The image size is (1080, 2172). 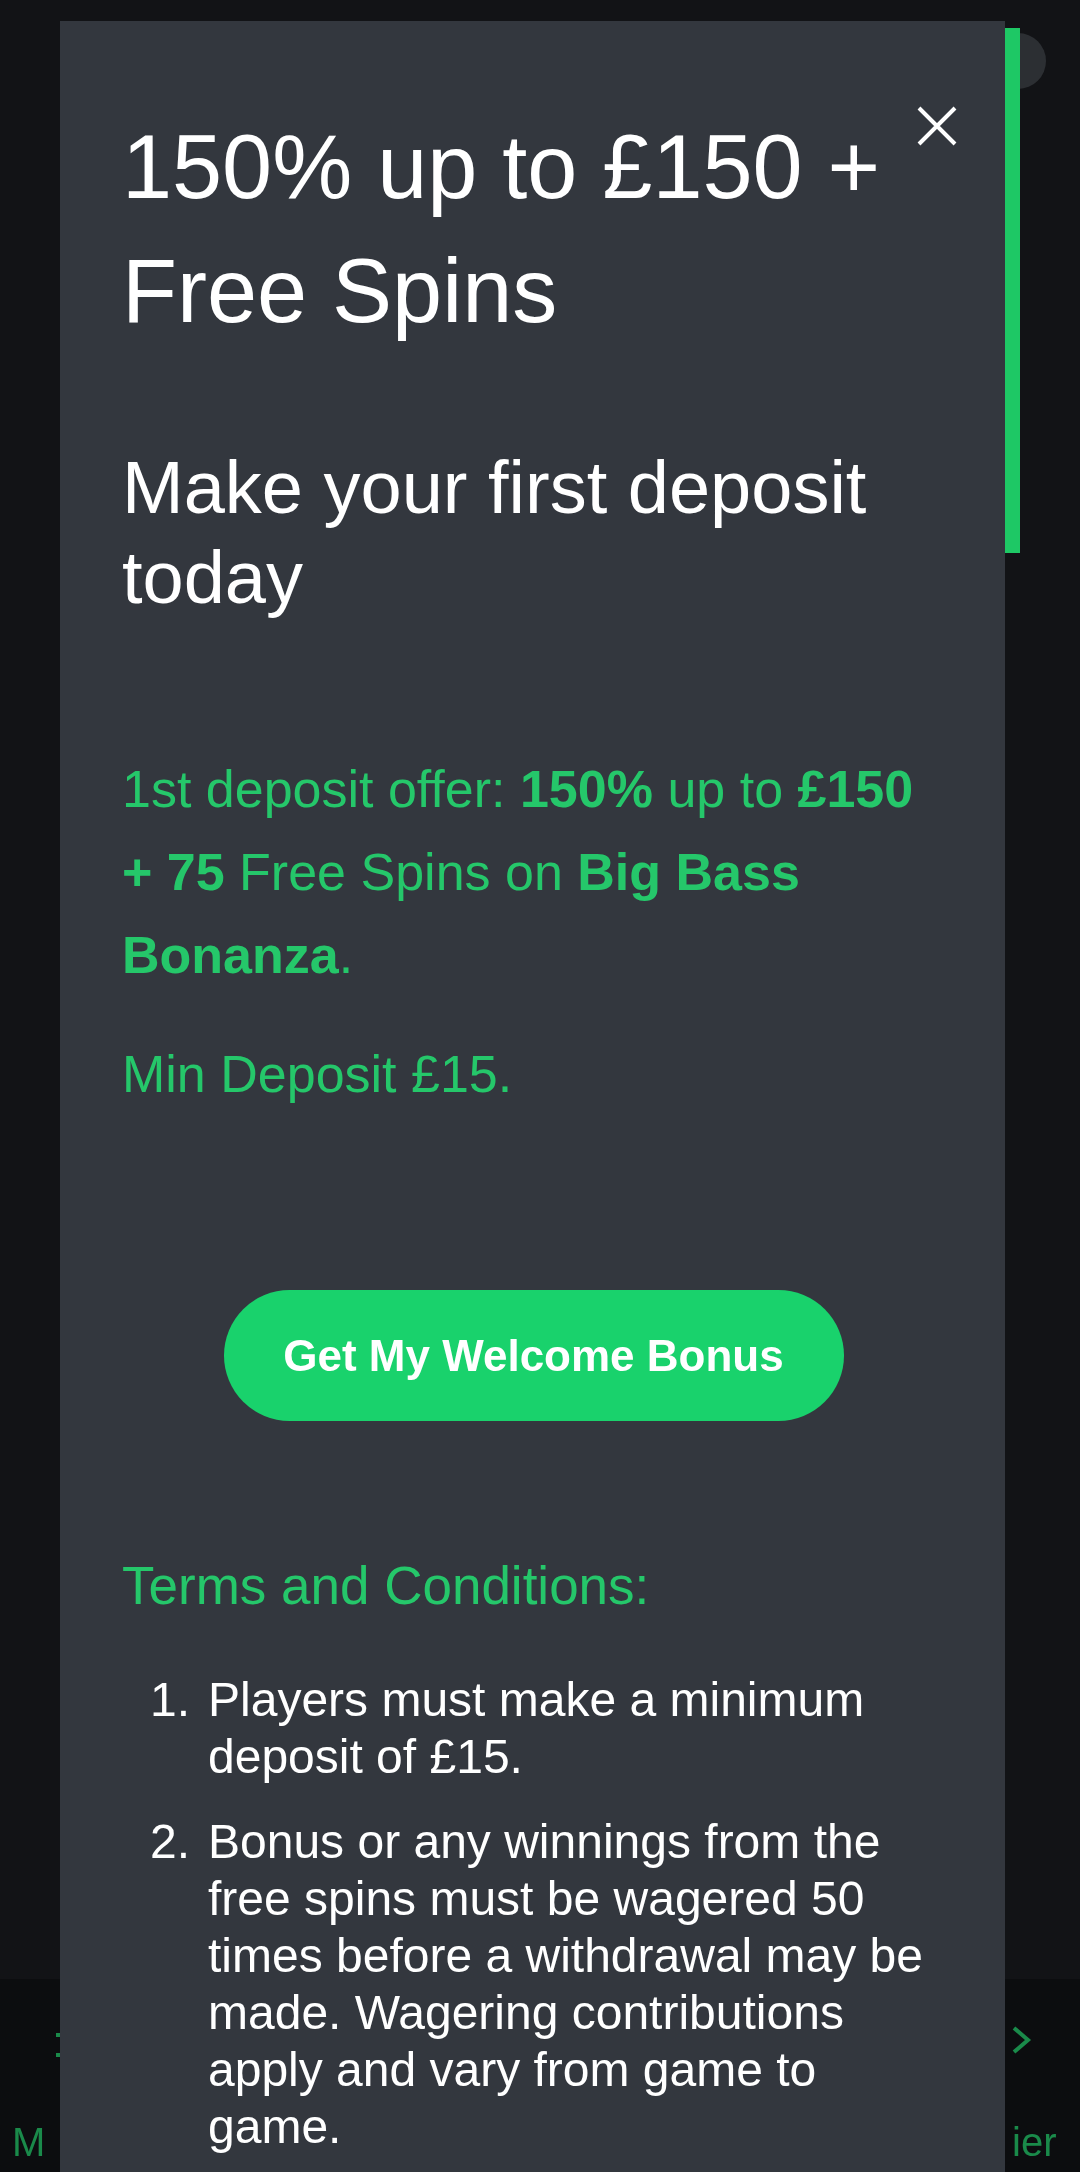 I want to click on nav-label: ier, so click(x=1034, y=2142).